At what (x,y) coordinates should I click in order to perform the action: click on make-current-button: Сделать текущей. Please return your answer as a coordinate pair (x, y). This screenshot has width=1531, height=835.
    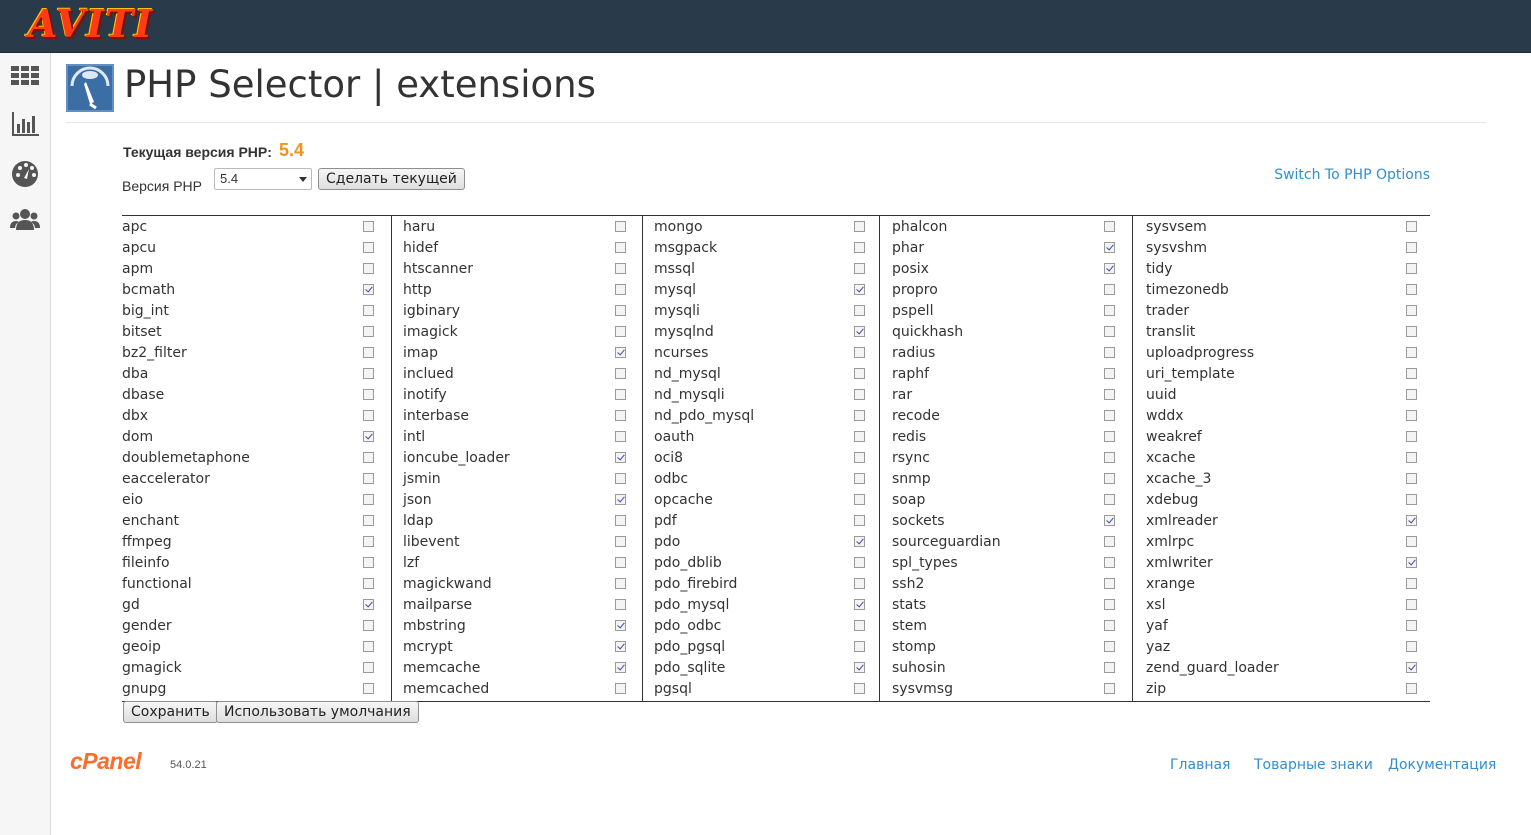
    Looking at the image, I should click on (391, 179).